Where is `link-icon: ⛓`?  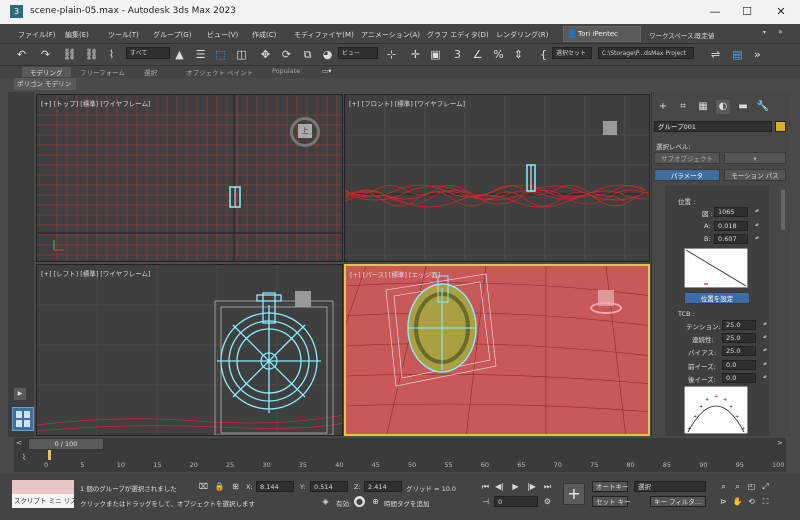 link-icon: ⛓ is located at coordinates (69, 54).